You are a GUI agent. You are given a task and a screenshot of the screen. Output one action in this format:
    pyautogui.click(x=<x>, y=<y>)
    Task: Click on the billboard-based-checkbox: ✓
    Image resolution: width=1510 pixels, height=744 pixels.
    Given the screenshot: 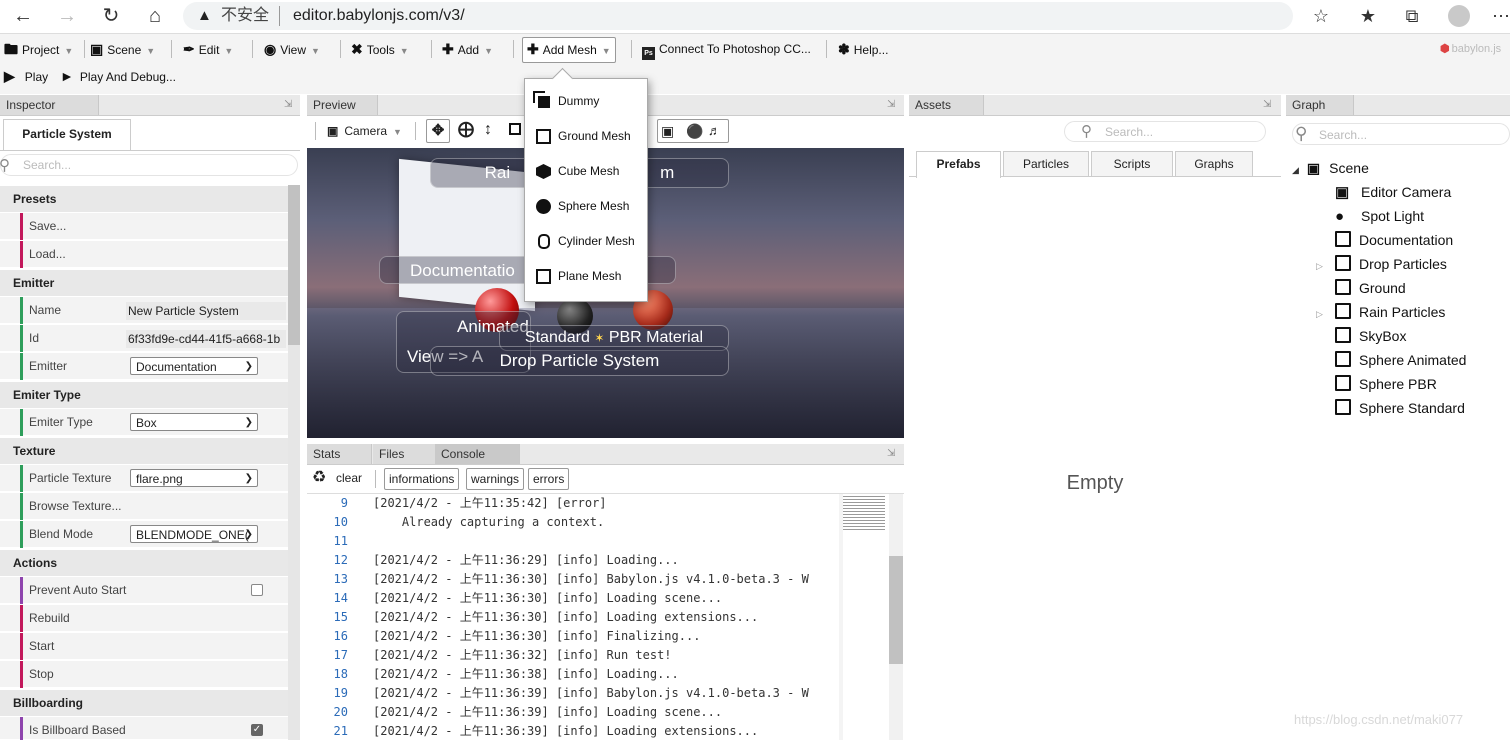 What is the action you would take?
    pyautogui.click(x=257, y=730)
    